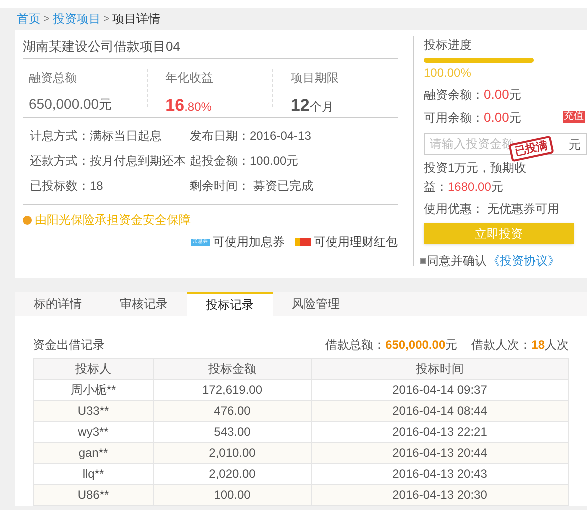 This screenshot has width=587, height=510. I want to click on tab: 风险管理, so click(316, 304).